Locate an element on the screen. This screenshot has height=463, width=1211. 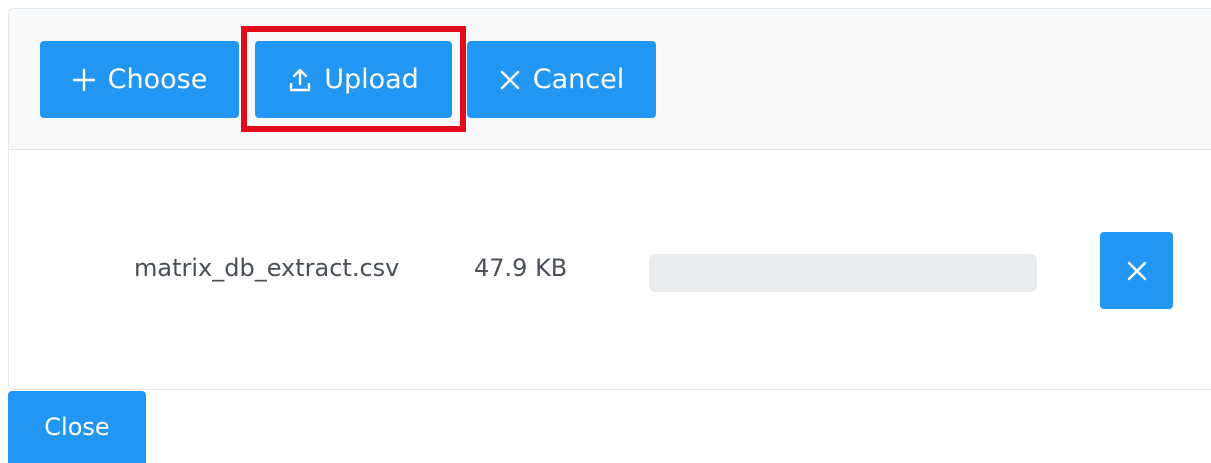
upload-button: Upload is located at coordinates (353, 79).